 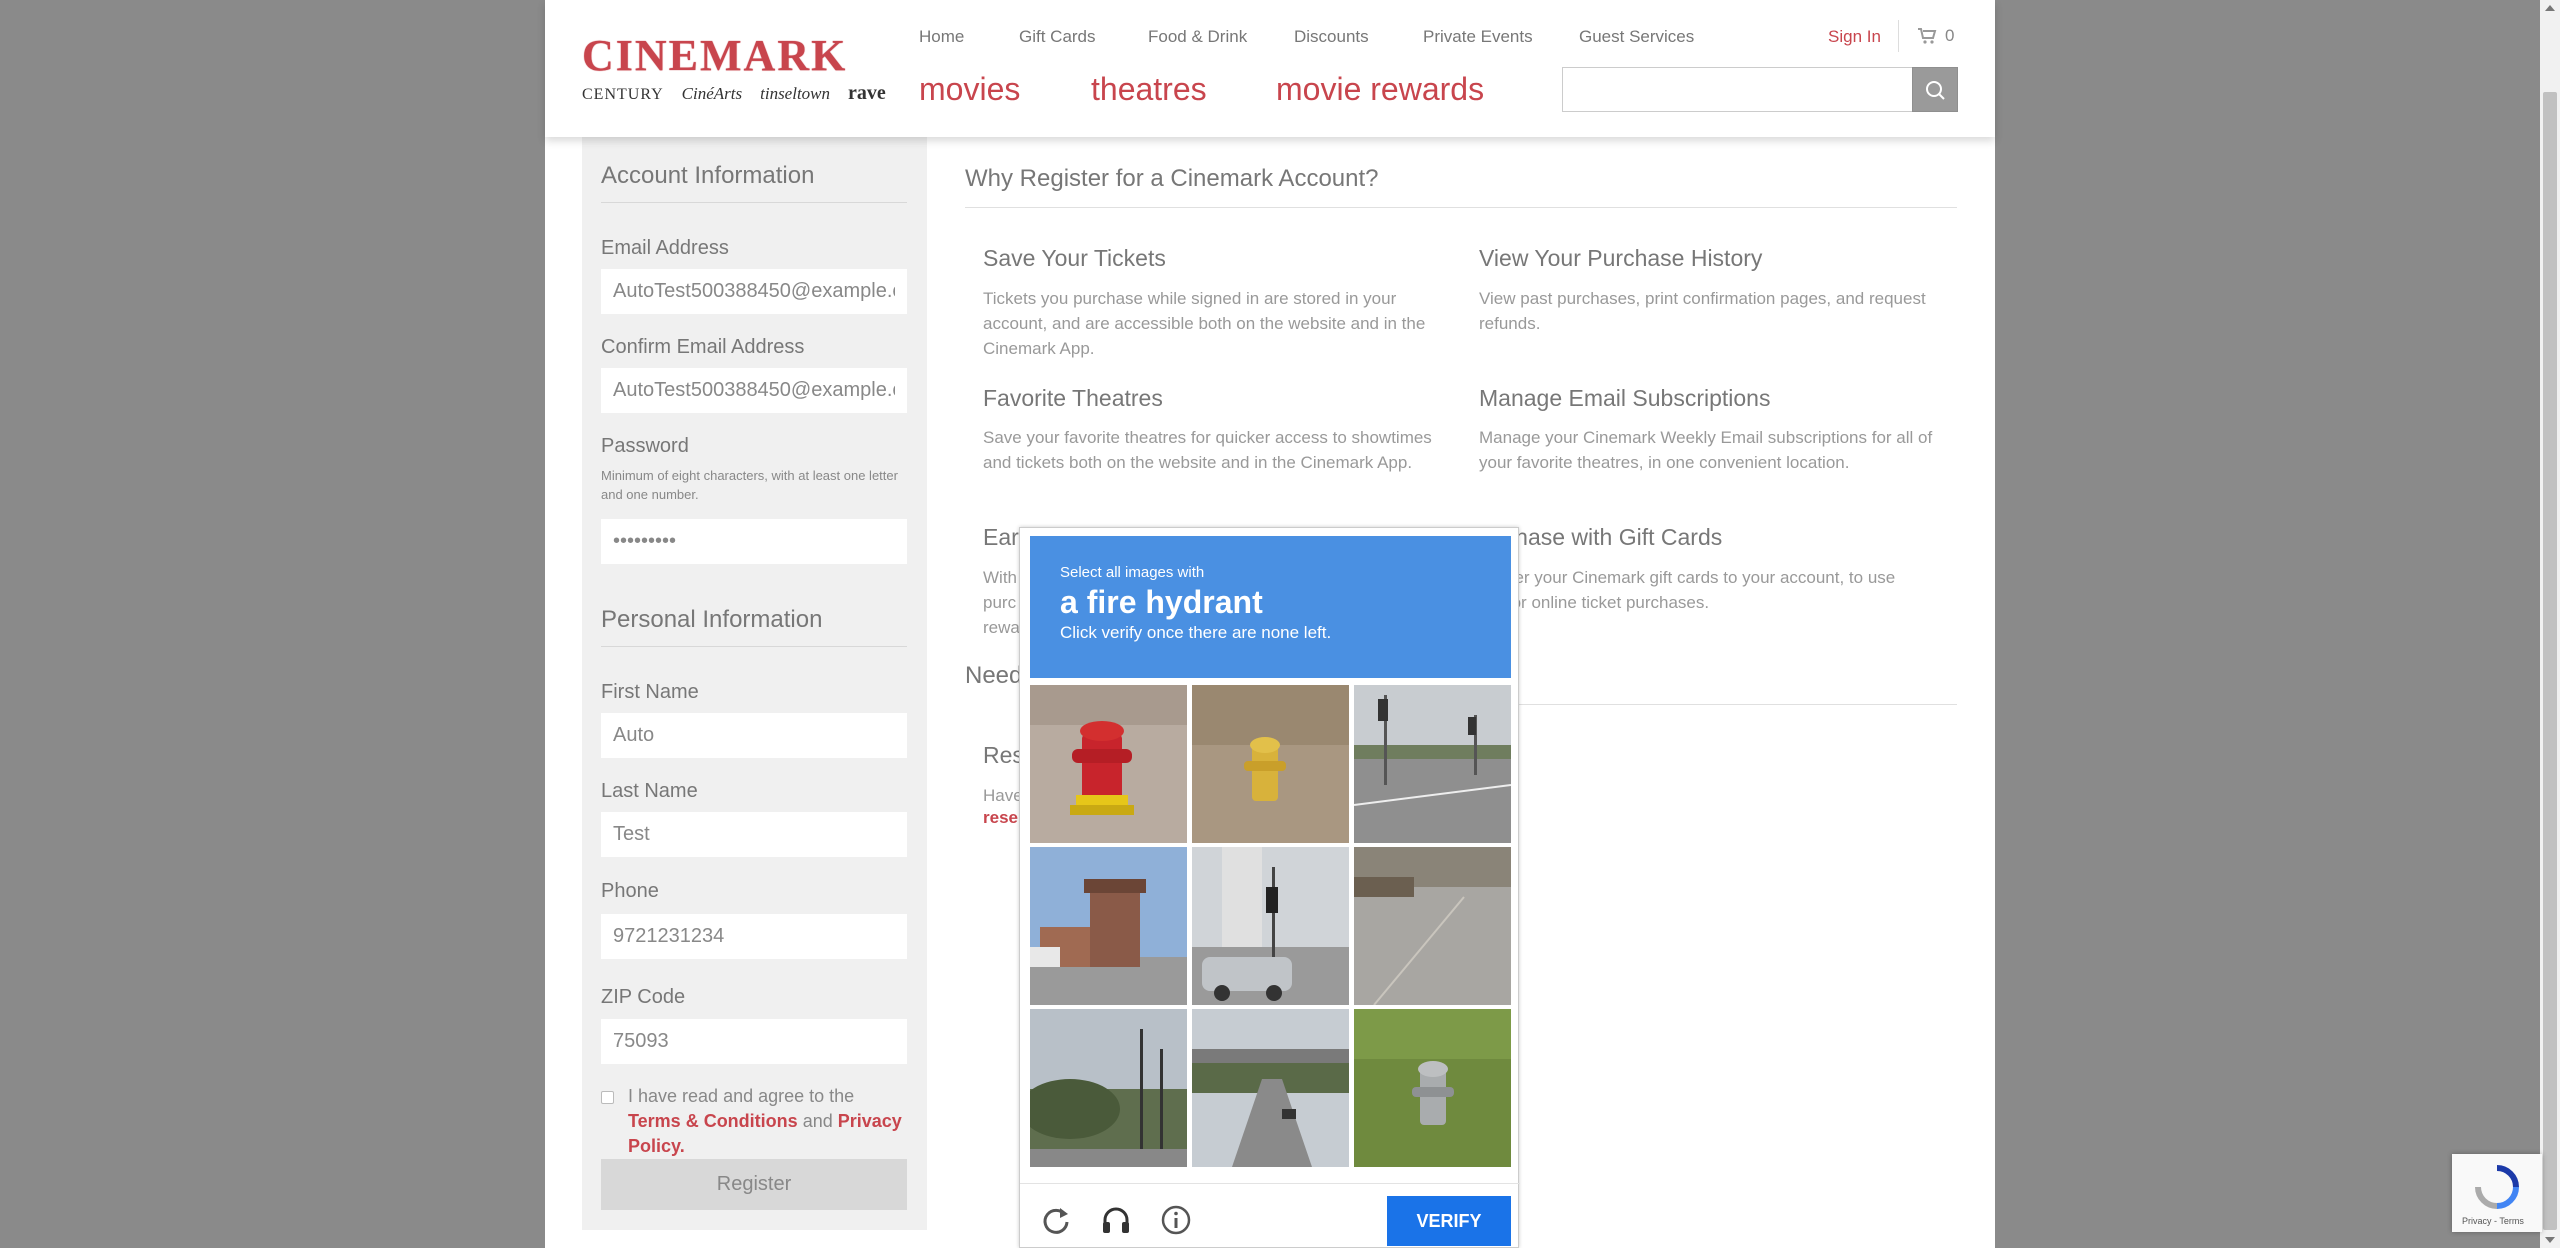 I want to click on search-input, so click(x=1760, y=89).